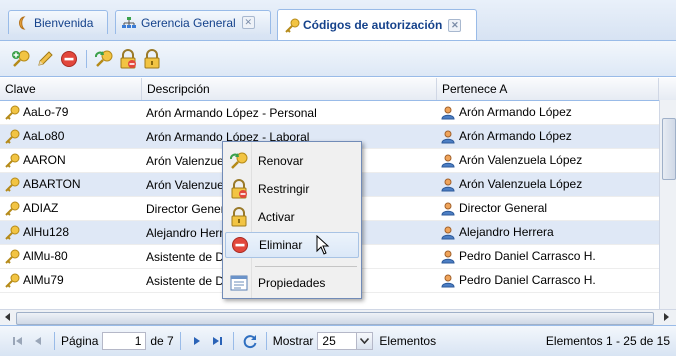 This screenshot has height=356, width=676. What do you see at coordinates (129, 23) in the screenshot?
I see `org-chart-icon` at bounding box center [129, 23].